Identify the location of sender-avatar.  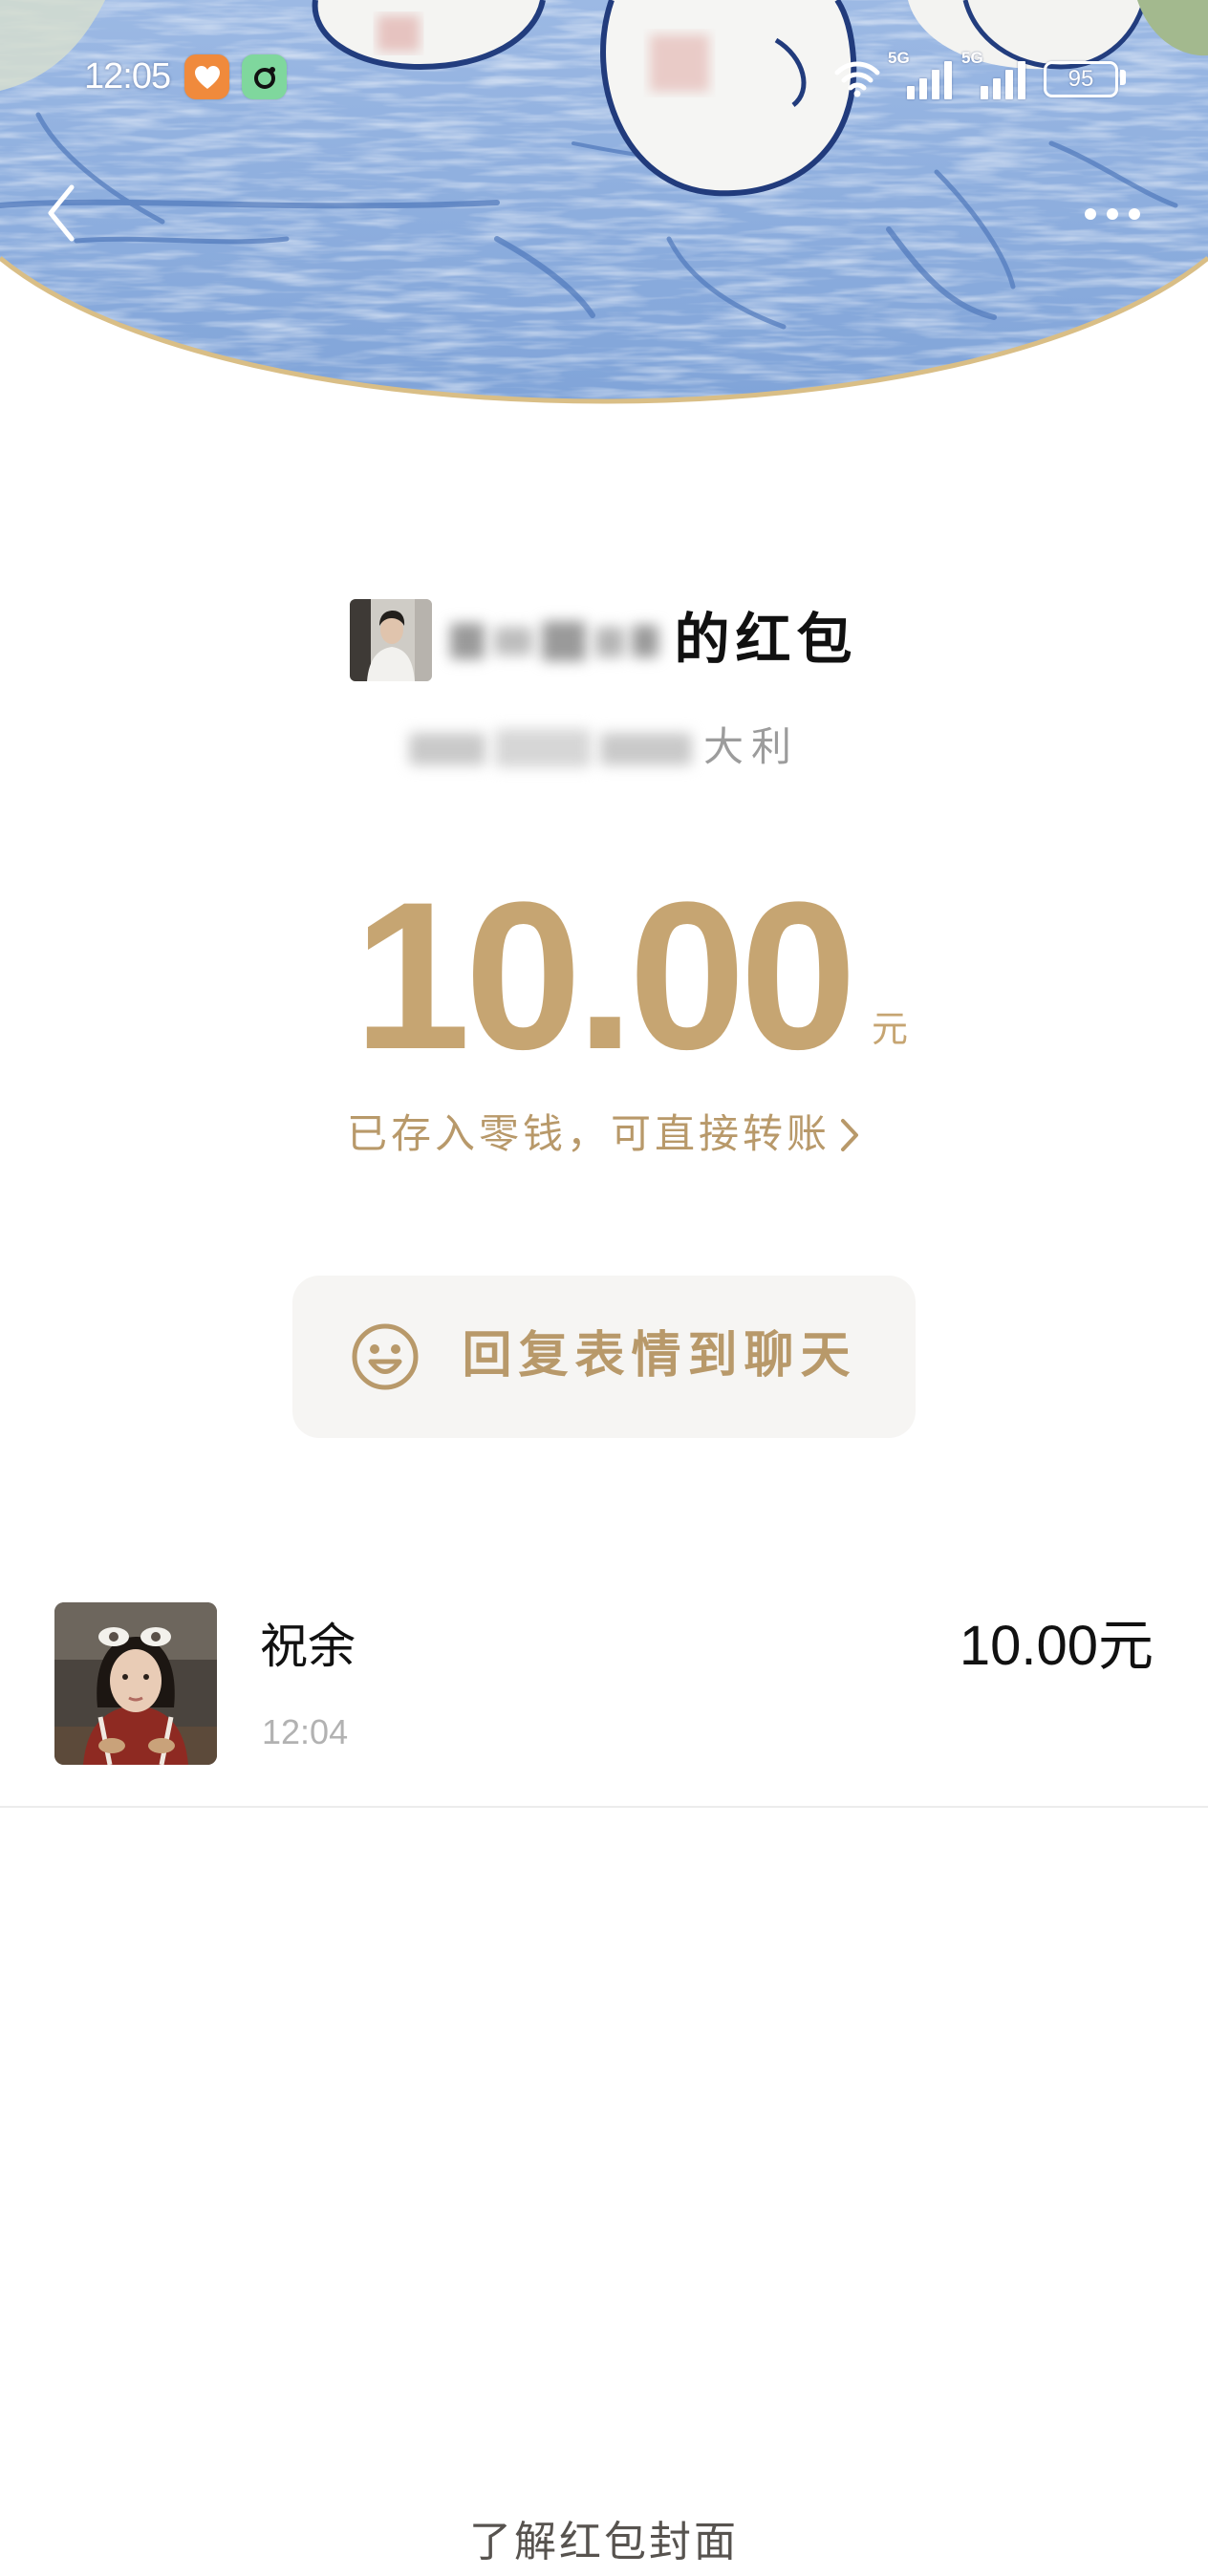
(391, 640).